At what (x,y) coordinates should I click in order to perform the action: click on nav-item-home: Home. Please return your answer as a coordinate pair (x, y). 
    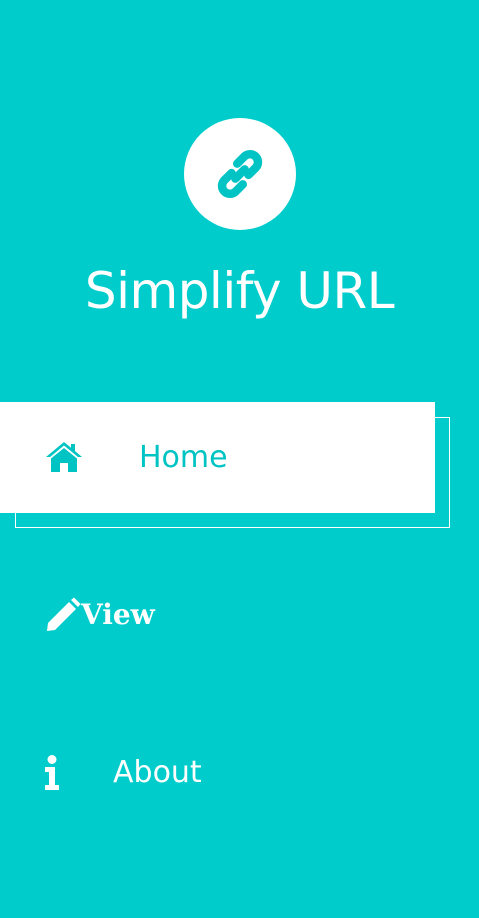
    Looking at the image, I should click on (217, 457).